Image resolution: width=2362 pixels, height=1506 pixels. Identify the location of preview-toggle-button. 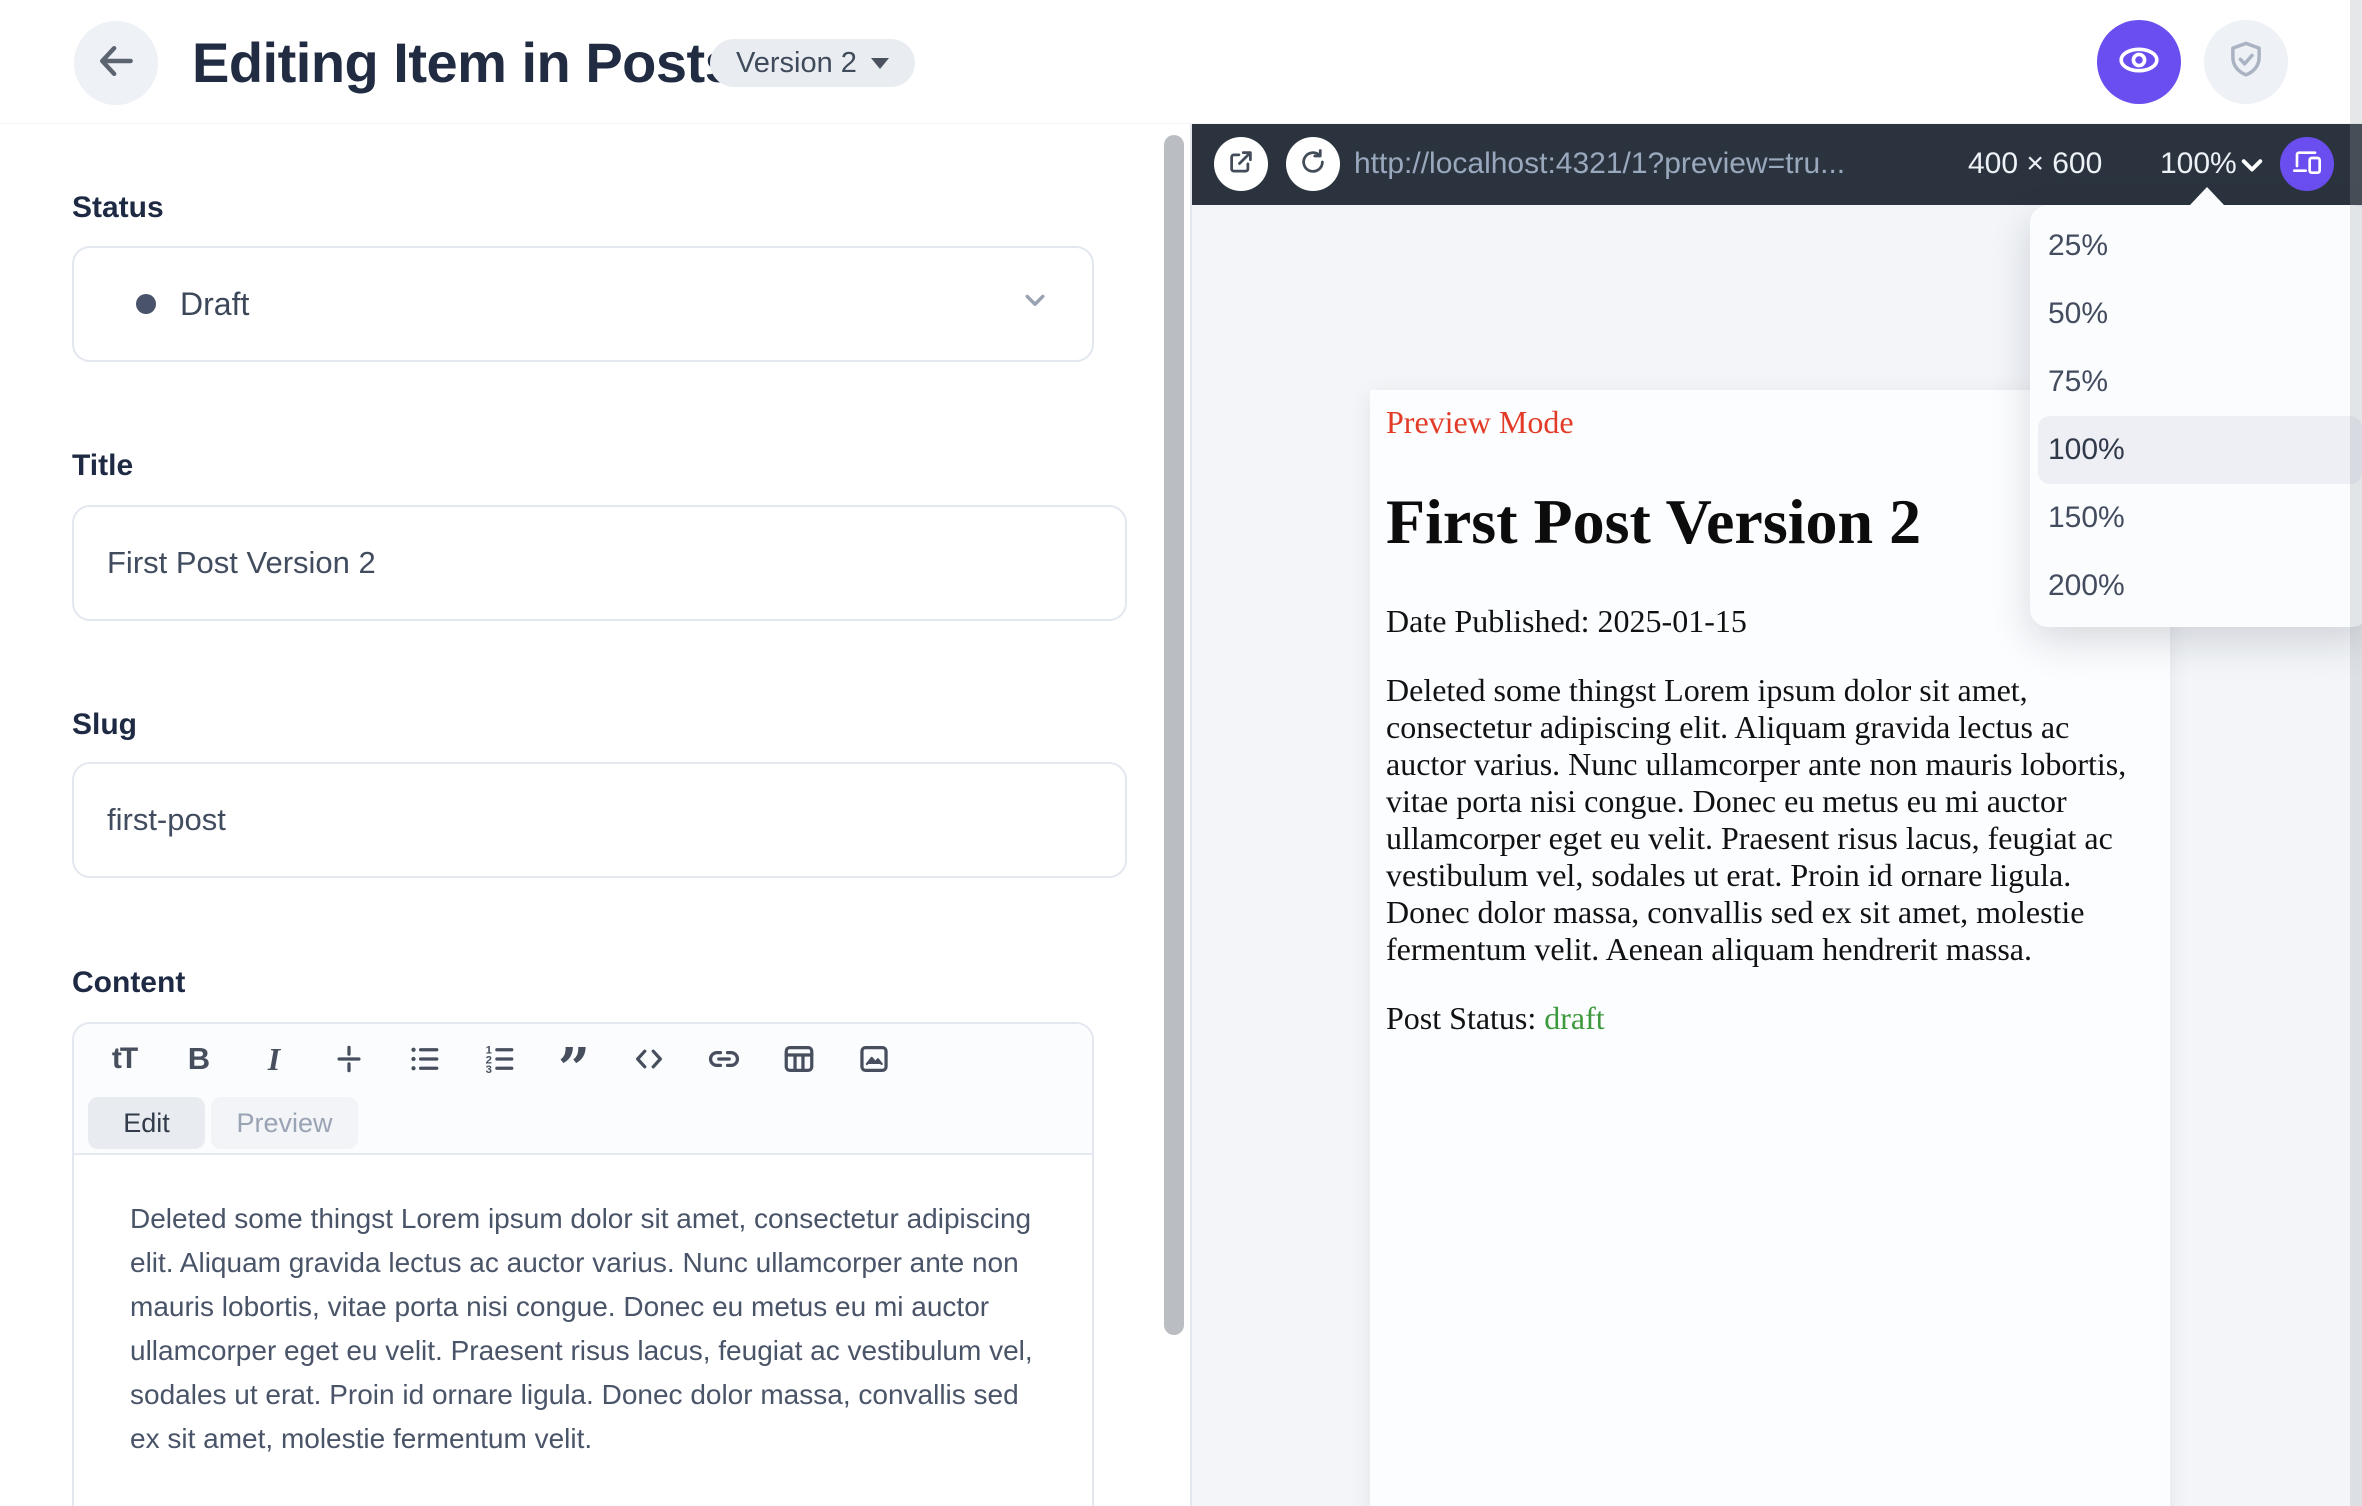
(2139, 62).